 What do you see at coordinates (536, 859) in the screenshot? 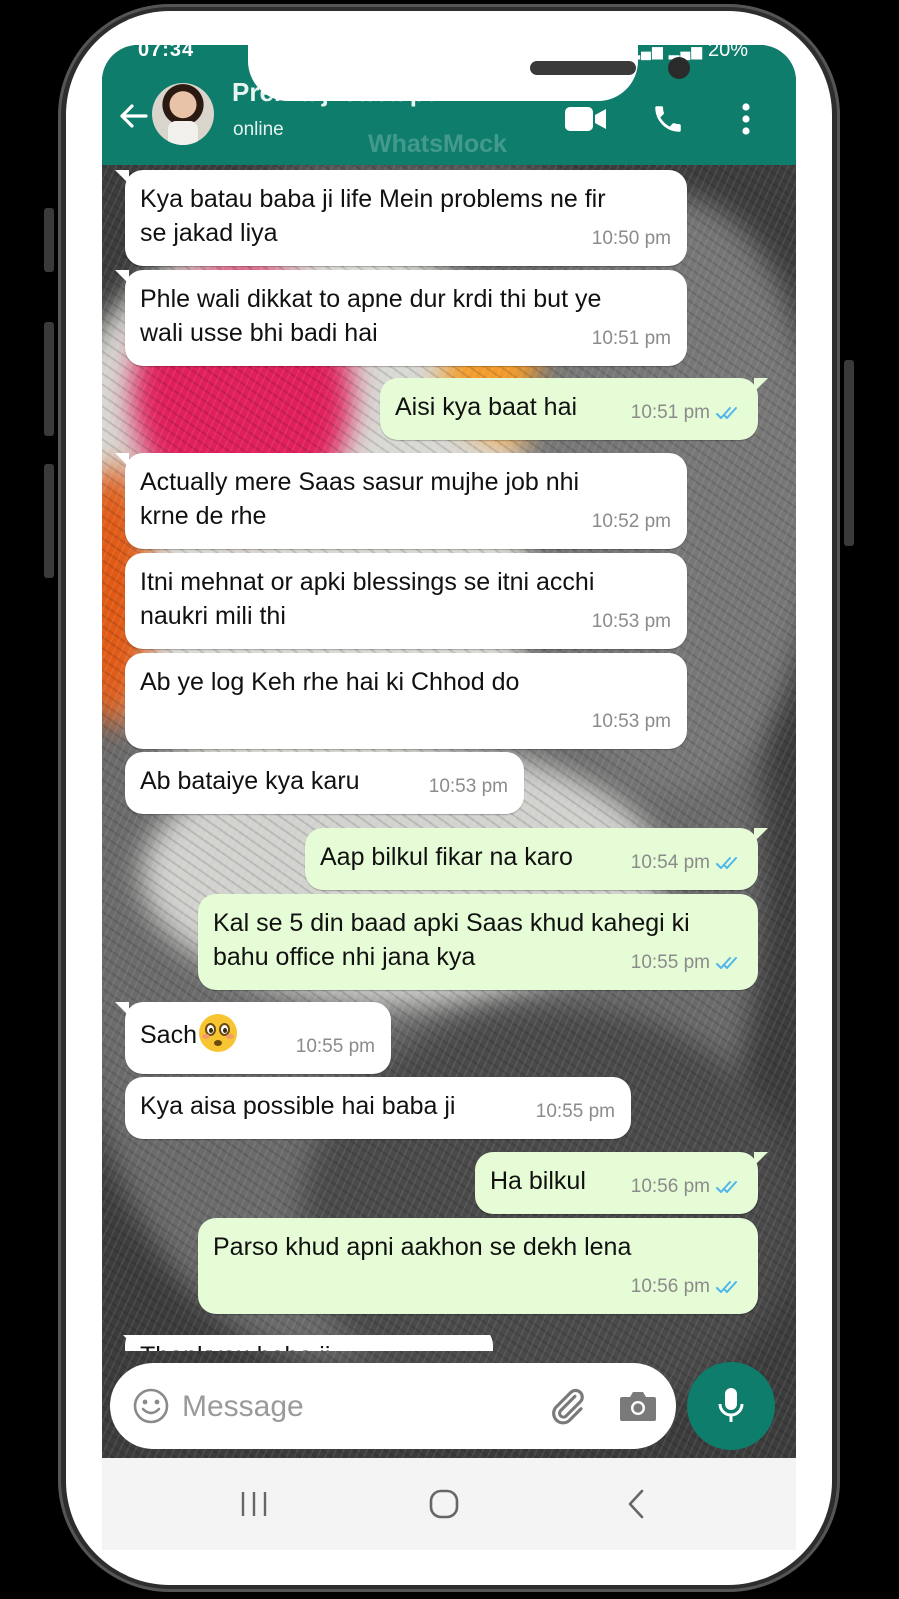
I see `message-bubble-outgoing: Aap bilkul fikar na karo 10:54 pm` at bounding box center [536, 859].